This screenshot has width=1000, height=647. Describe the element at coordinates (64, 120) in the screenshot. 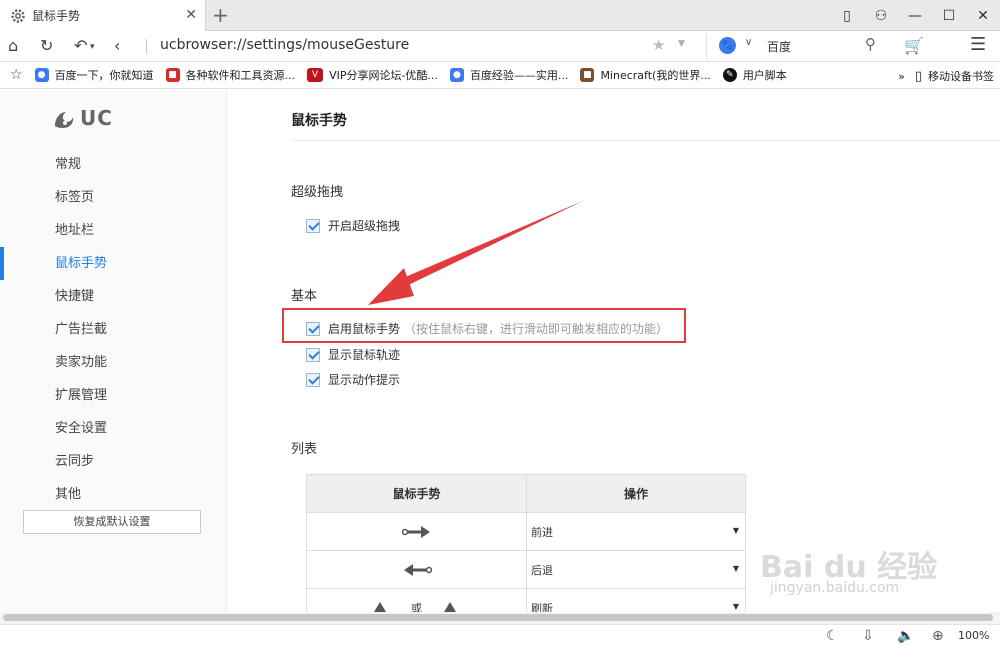

I see `uc-squirrel-icon` at that location.